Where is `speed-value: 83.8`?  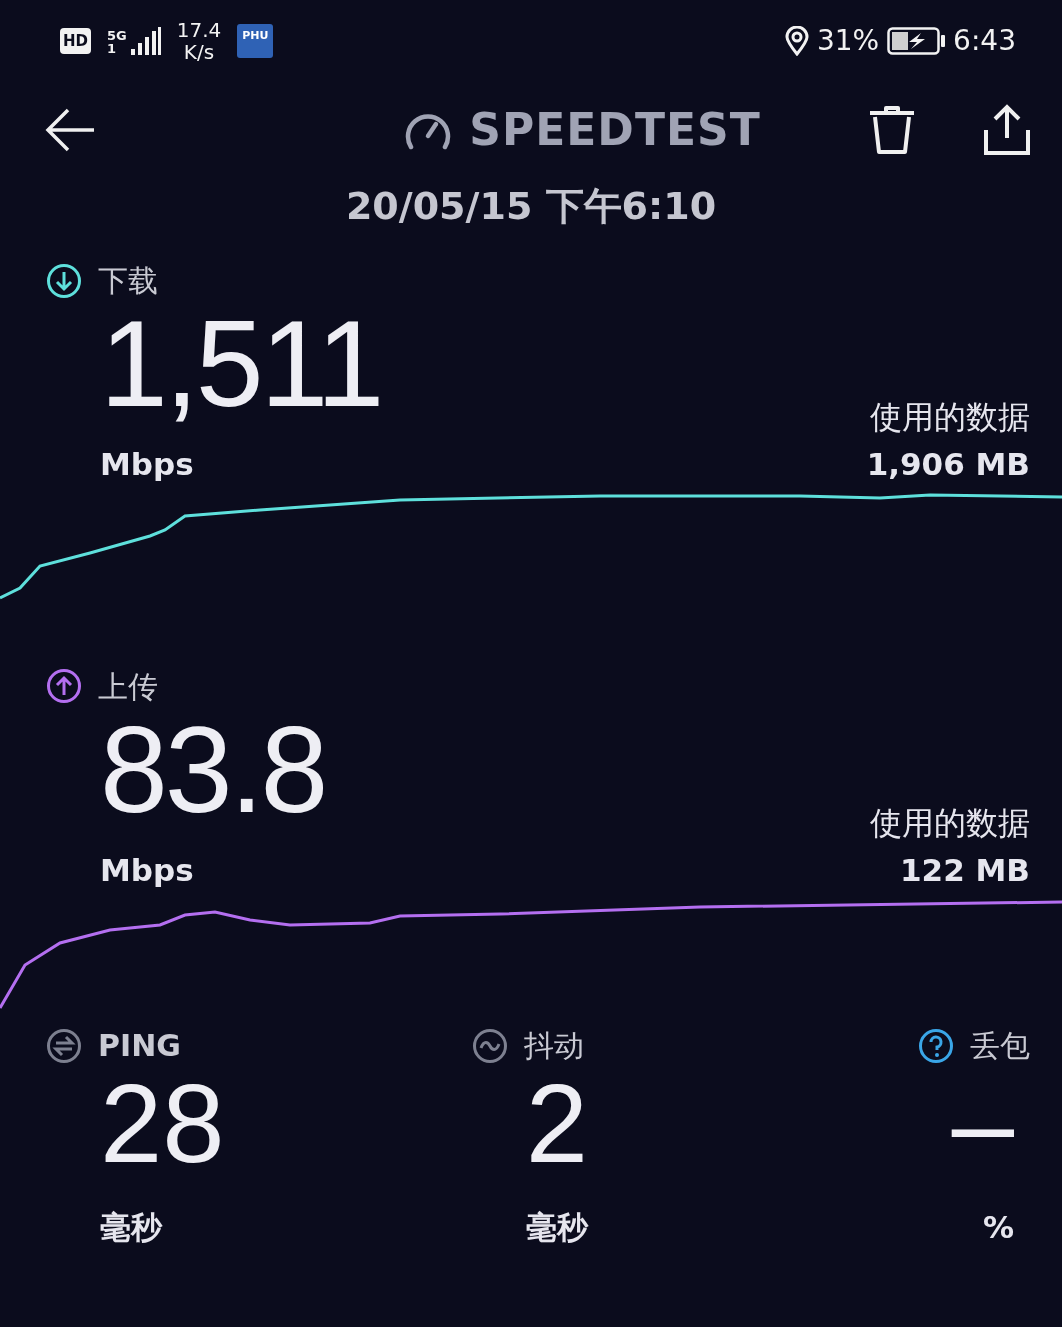 speed-value: 83.8 is located at coordinates (213, 769).